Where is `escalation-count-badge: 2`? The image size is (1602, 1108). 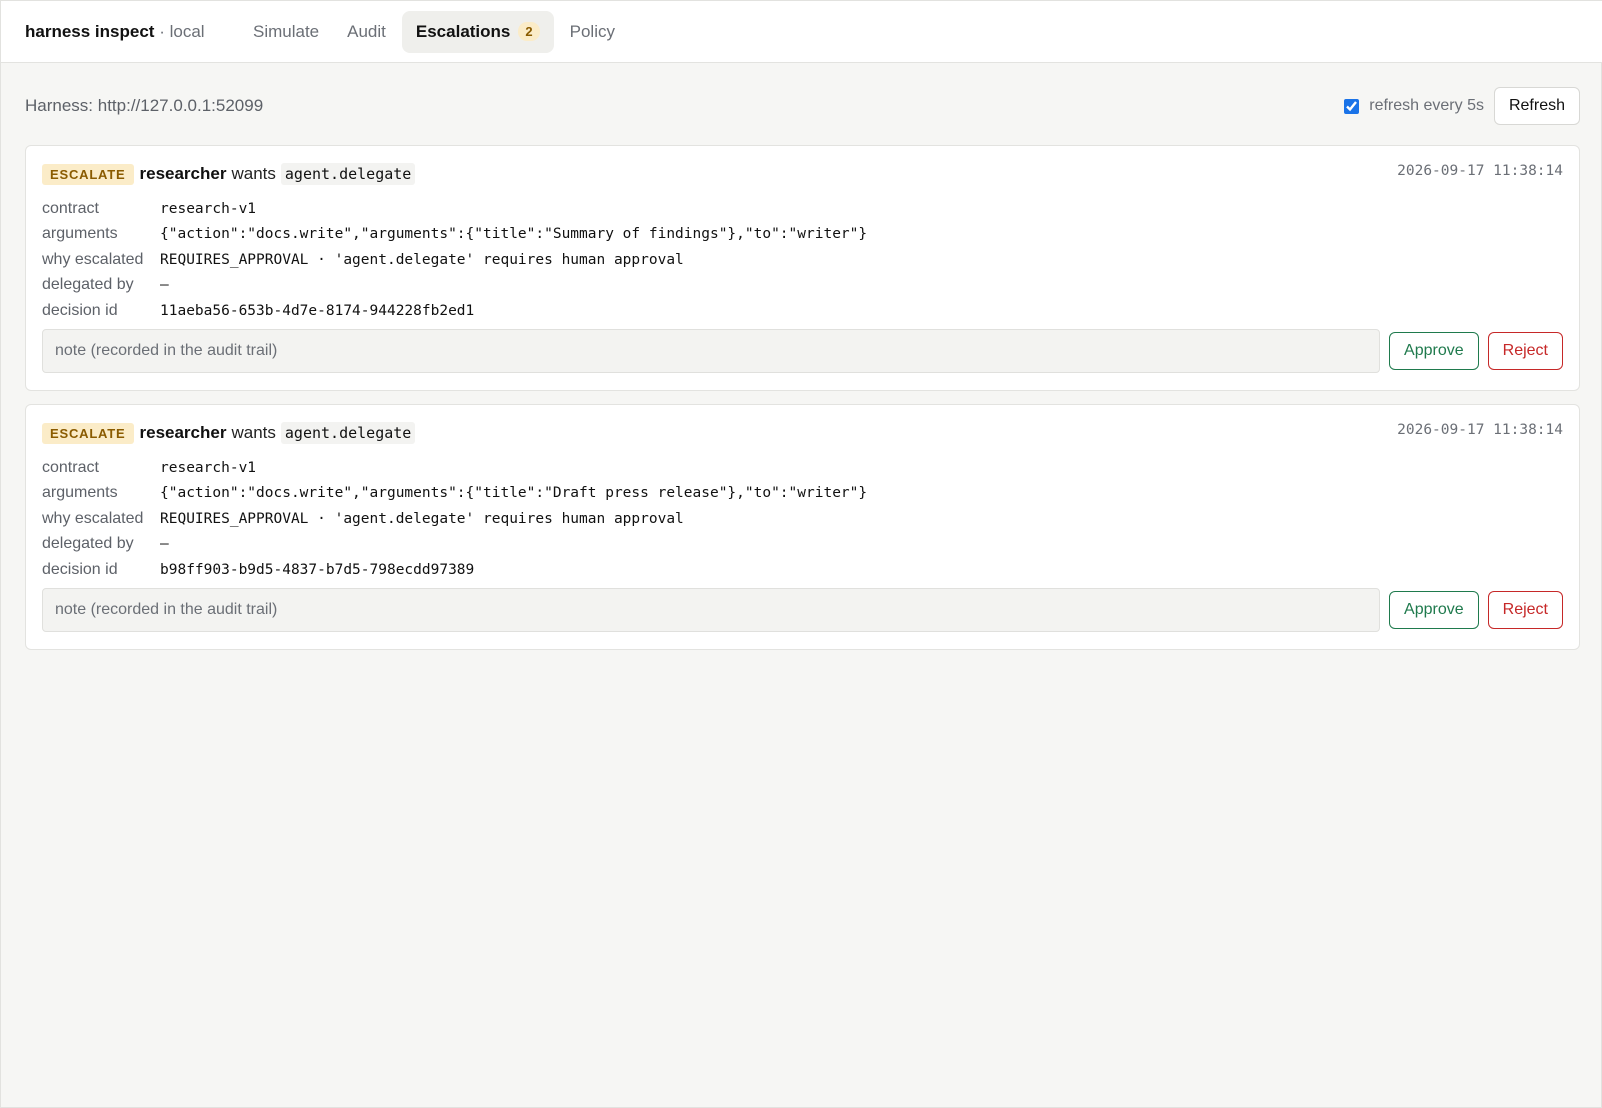 escalation-count-badge: 2 is located at coordinates (529, 31).